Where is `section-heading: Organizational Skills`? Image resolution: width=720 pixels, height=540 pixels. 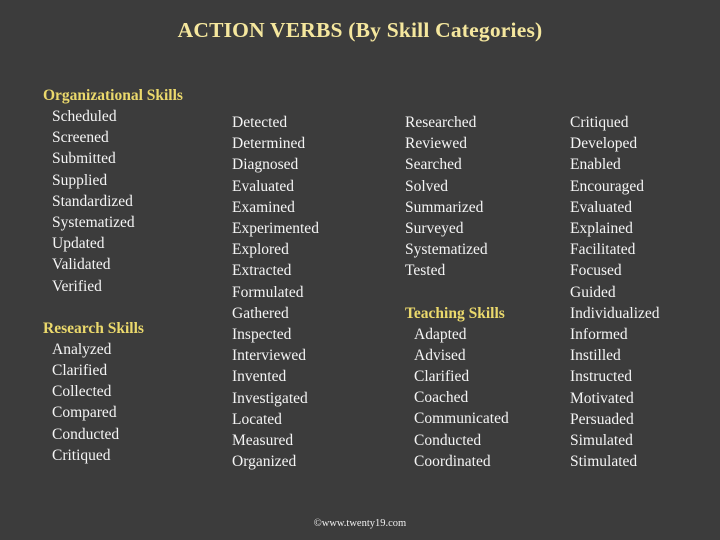 section-heading: Organizational Skills is located at coordinates (113, 95).